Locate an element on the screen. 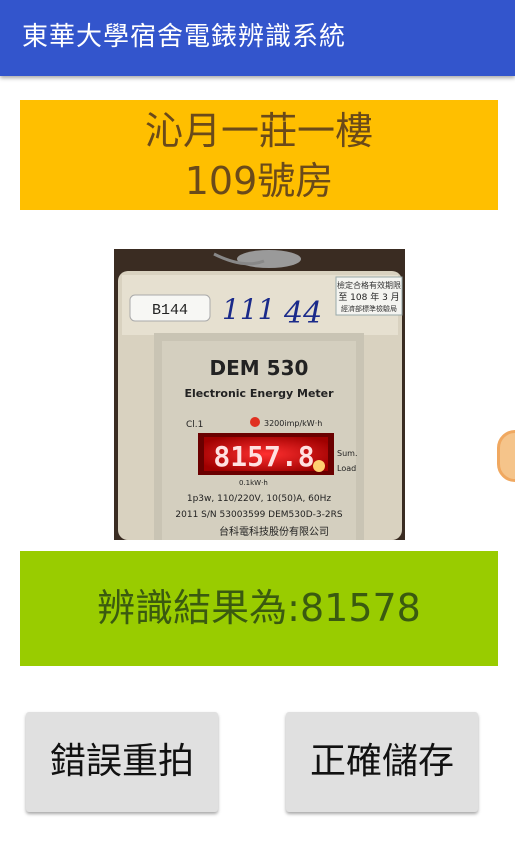 This screenshot has height=858, width=515. handwriting-room: 111 is located at coordinates (248, 309).